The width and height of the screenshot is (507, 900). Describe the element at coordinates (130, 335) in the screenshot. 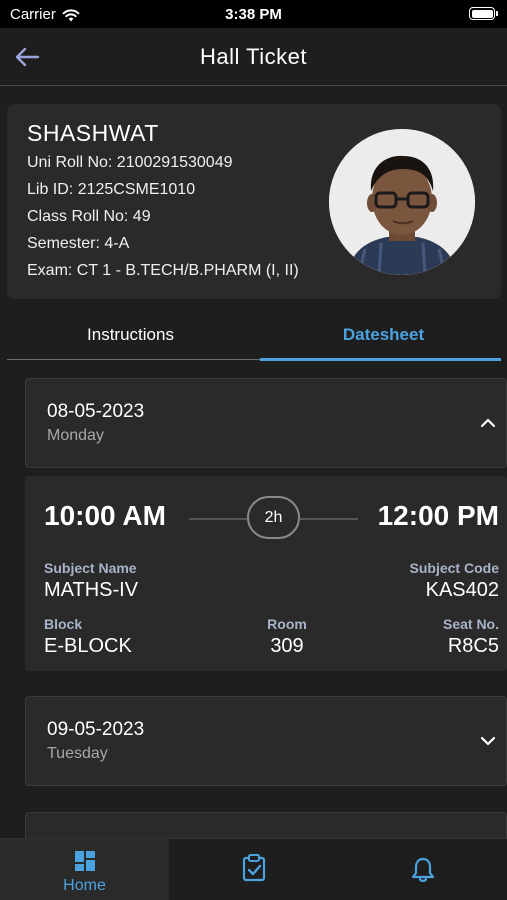

I see `tab-instructions: Instructions` at that location.